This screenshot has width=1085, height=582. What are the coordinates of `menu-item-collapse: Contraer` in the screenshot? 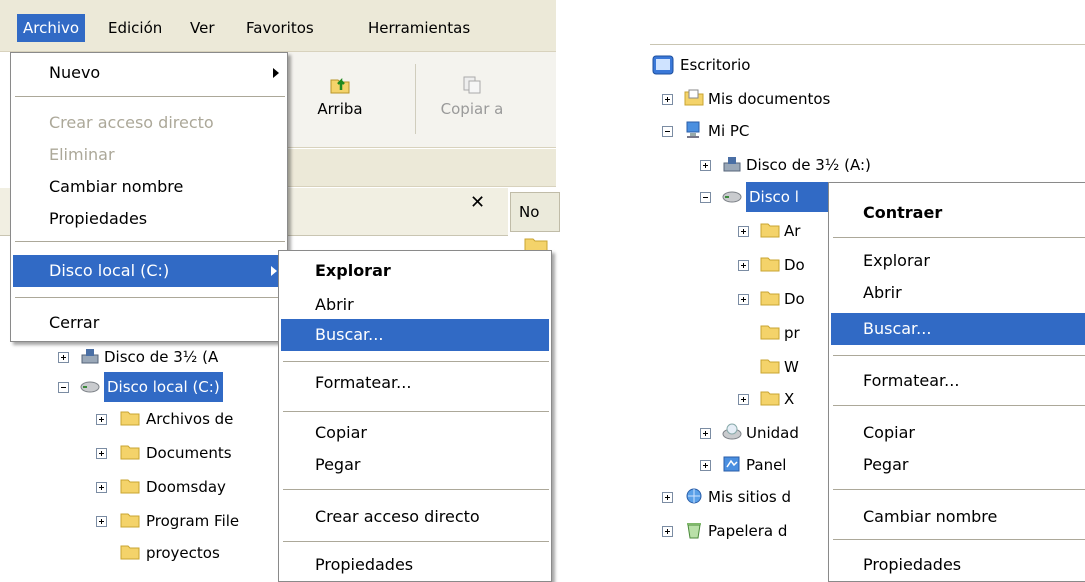 It's located at (957, 213).